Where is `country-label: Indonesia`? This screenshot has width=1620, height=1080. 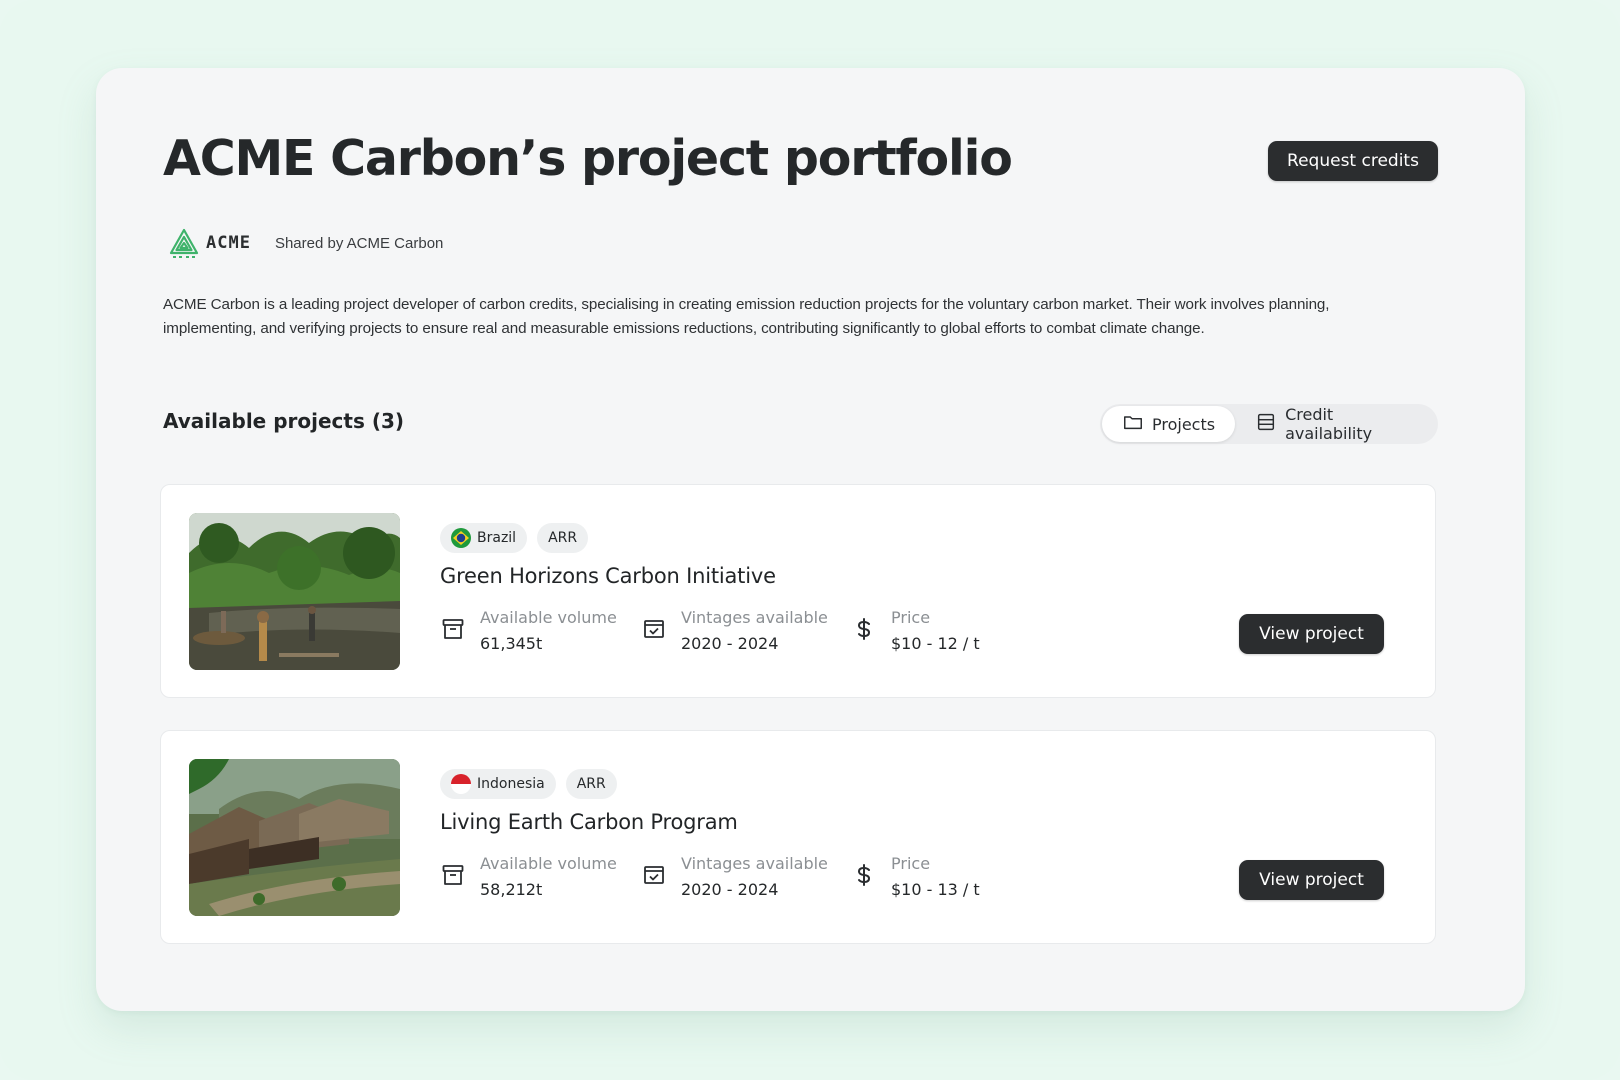
country-label: Indonesia is located at coordinates (511, 784).